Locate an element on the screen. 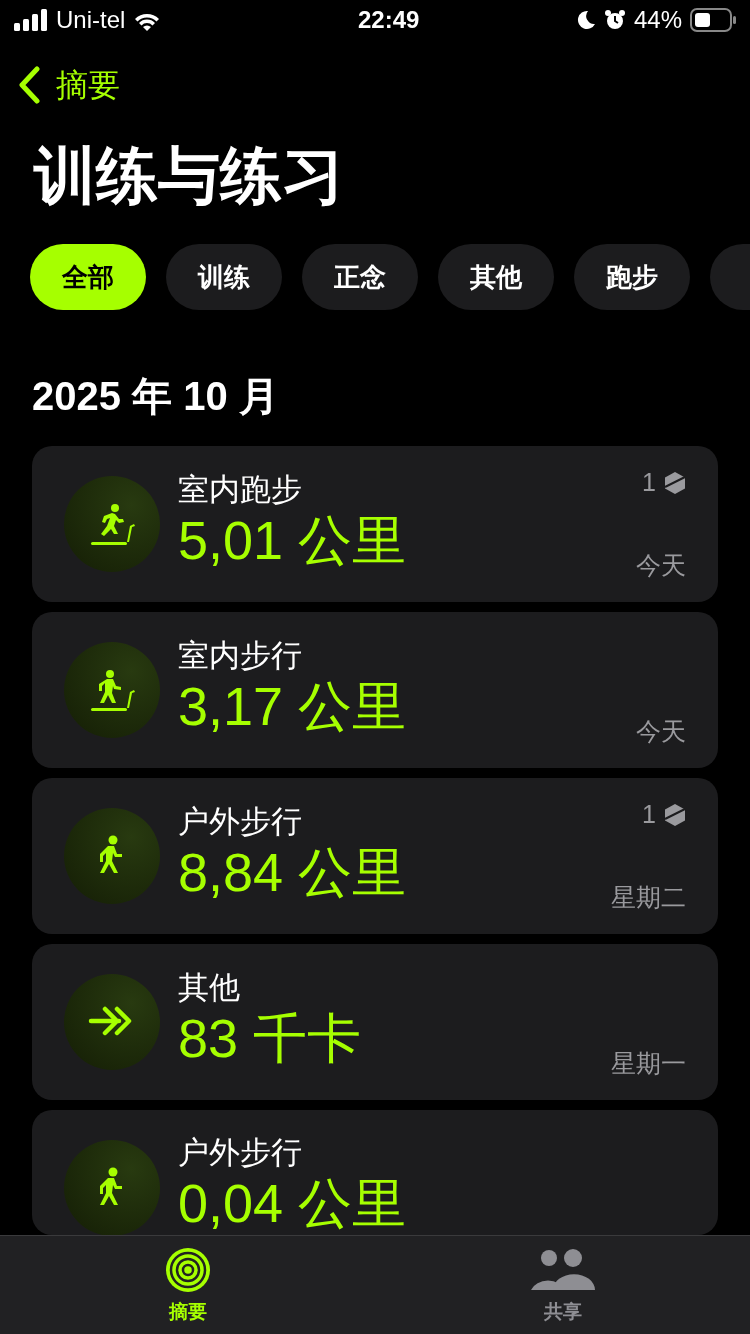  filter-chip: 全部 is located at coordinates (88, 277).